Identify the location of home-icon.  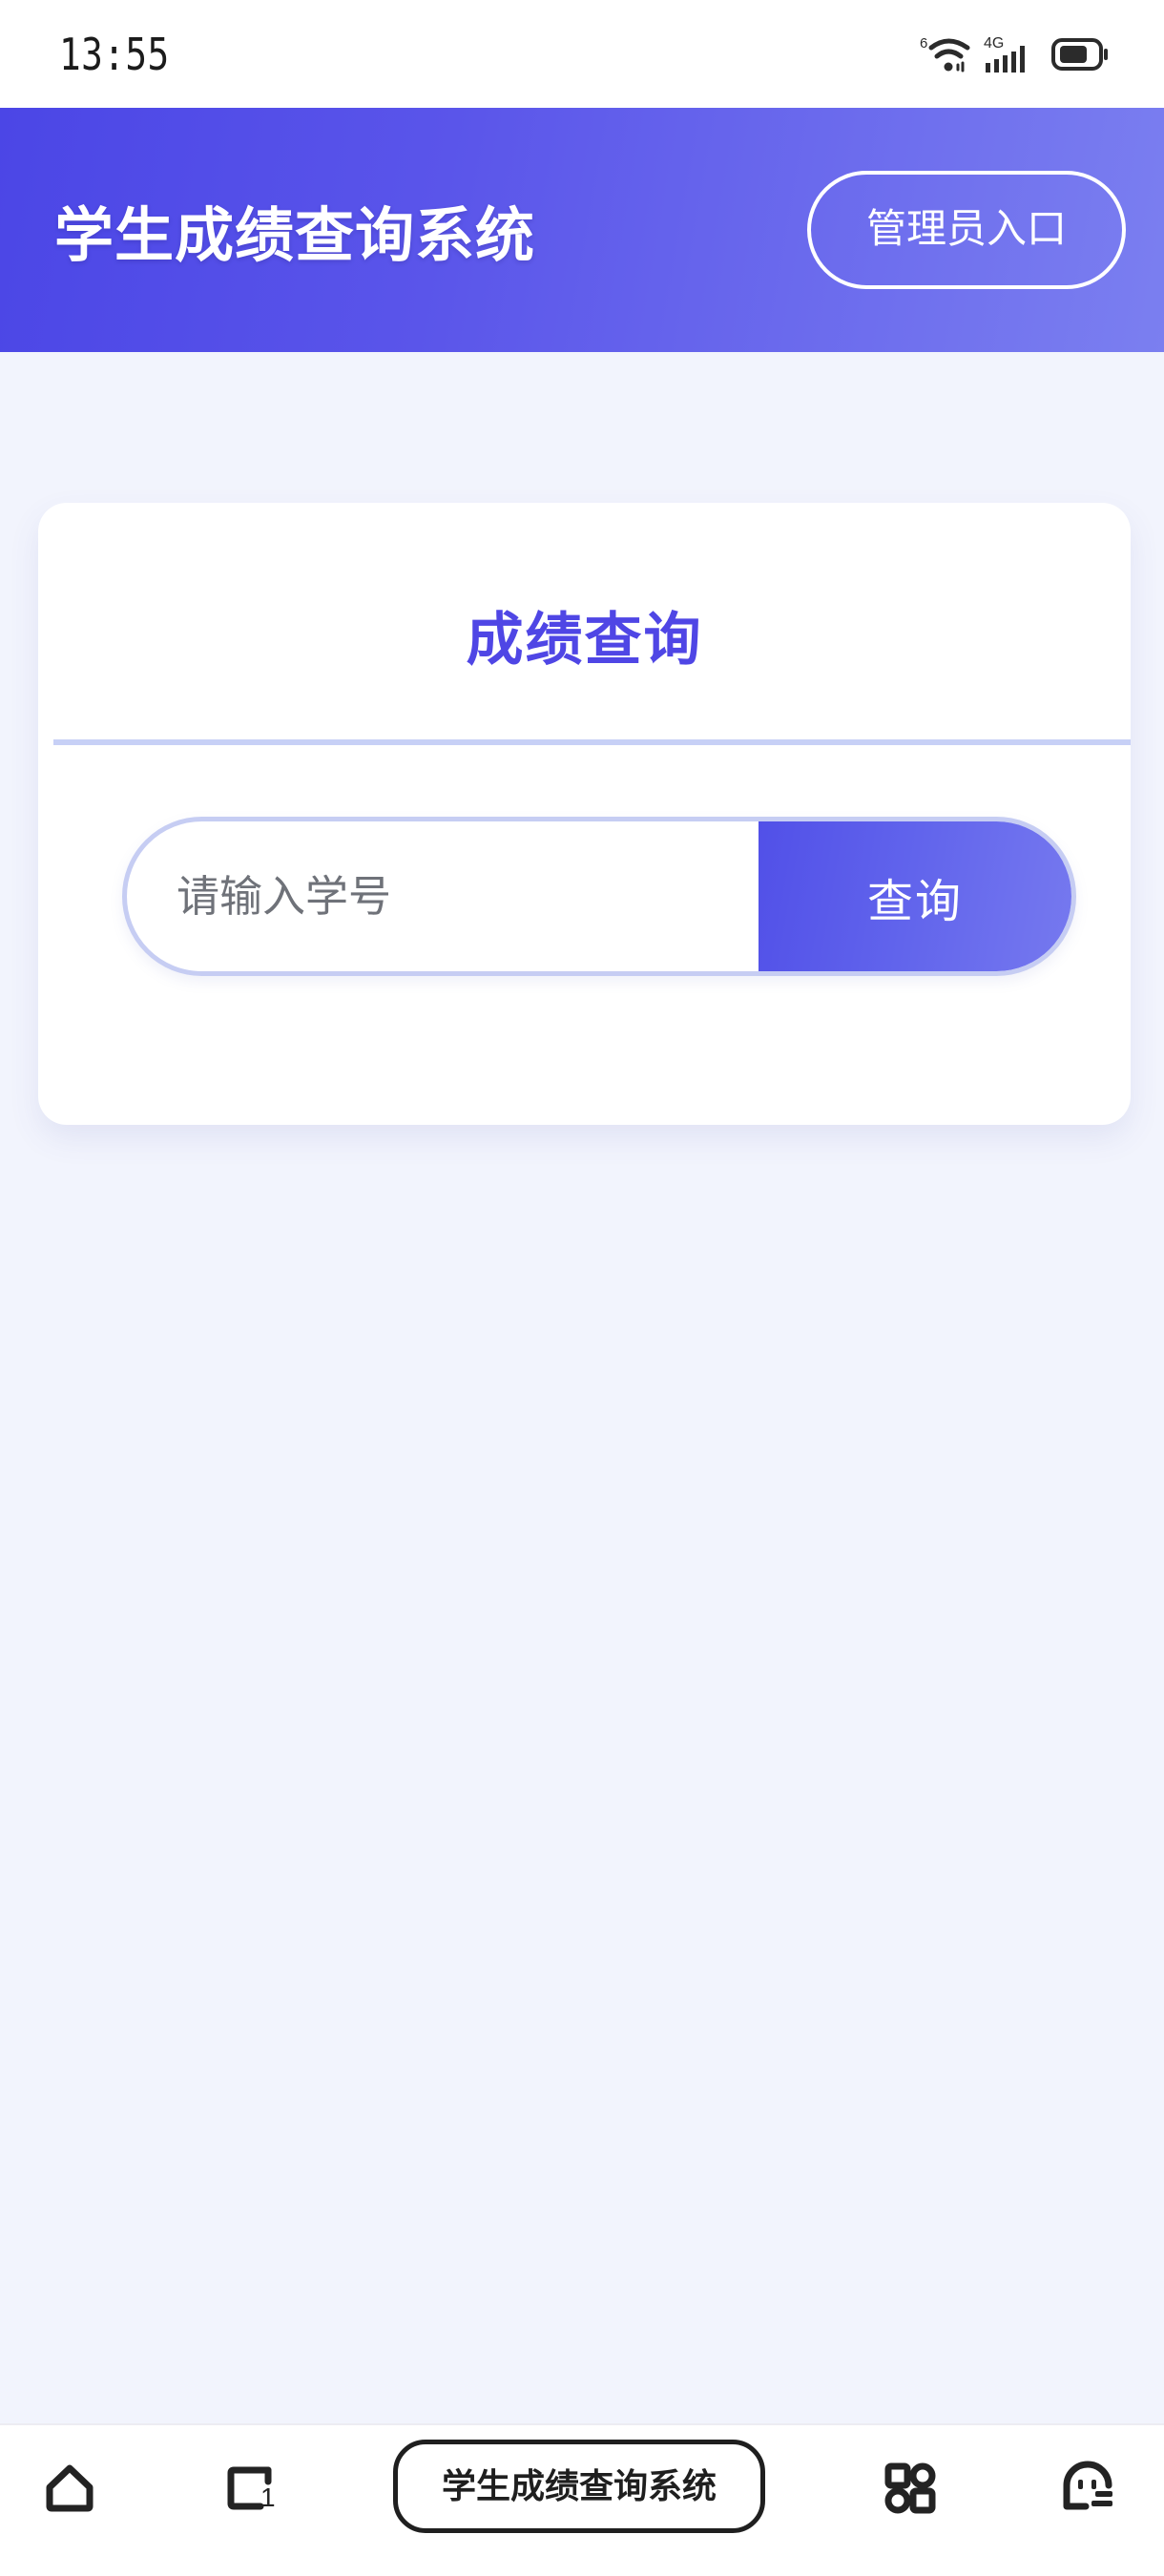
(69, 2486).